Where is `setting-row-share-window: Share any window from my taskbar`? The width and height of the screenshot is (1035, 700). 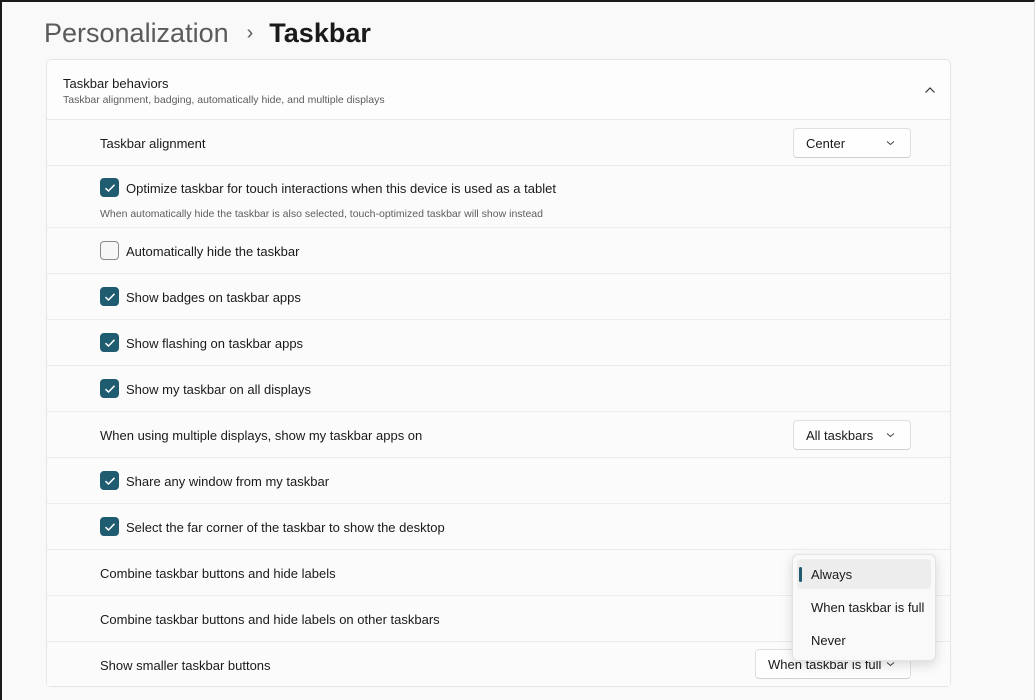
setting-row-share-window: Share any window from my taskbar is located at coordinates (498, 481).